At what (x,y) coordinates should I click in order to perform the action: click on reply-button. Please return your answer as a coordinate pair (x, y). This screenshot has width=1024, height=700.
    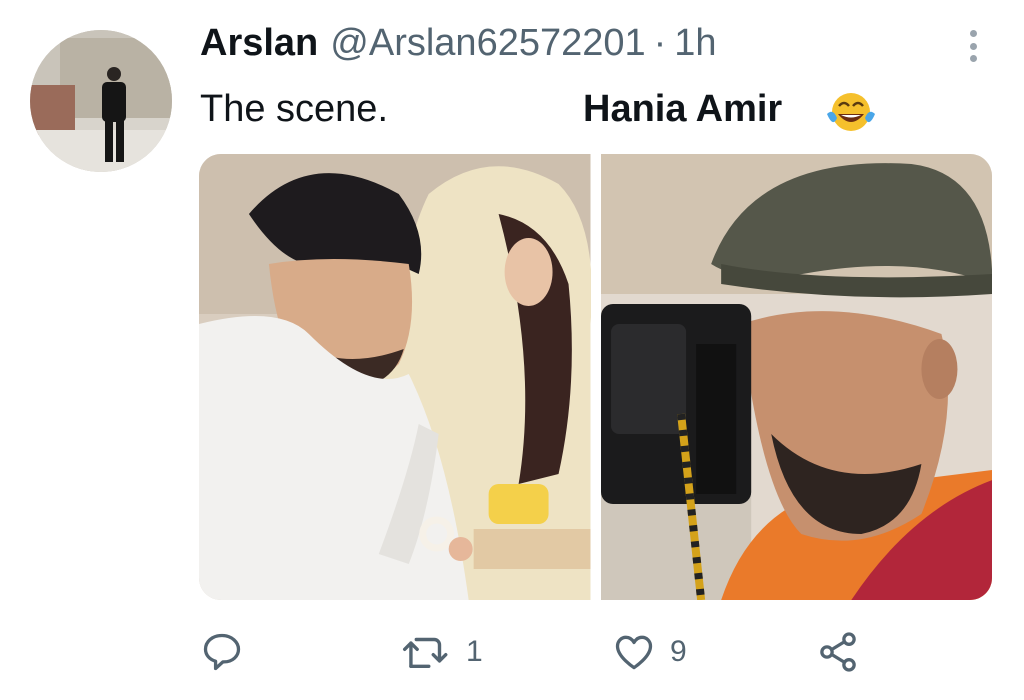
    Looking at the image, I should click on (222, 652).